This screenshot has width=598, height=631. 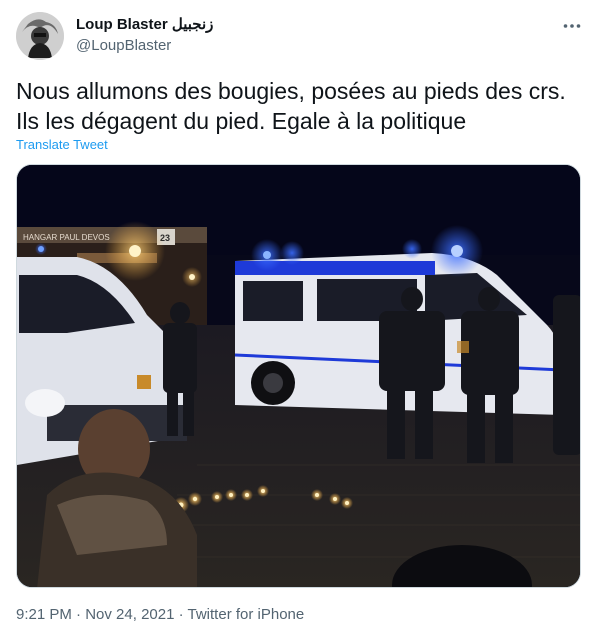 I want to click on tweet-source: Twitter for iPhone, so click(x=246, y=614).